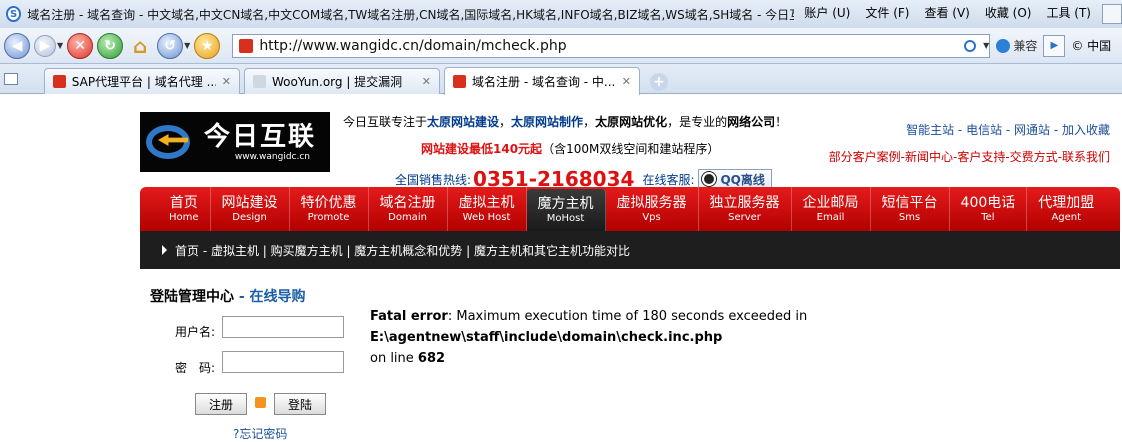  I want to click on compat-mode-button: 兼容, so click(1016, 45).